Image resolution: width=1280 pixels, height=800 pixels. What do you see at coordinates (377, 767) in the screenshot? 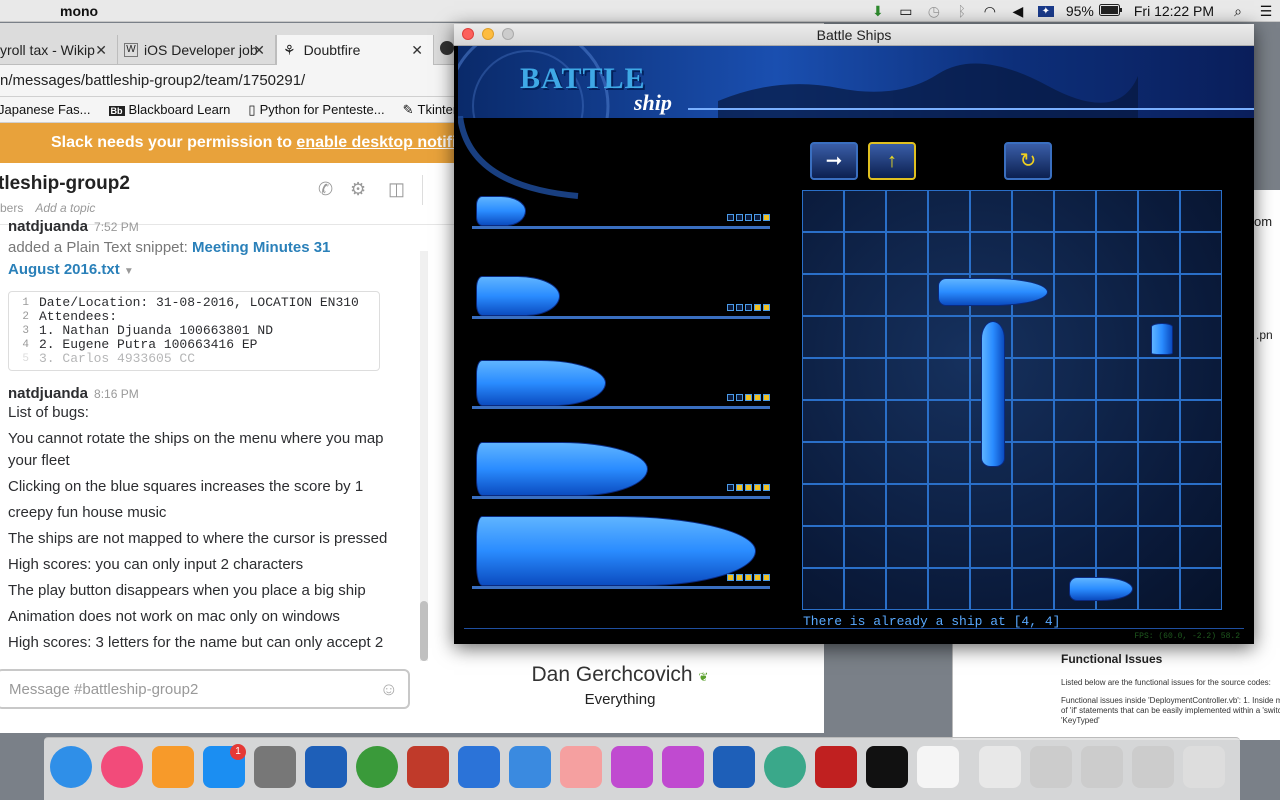
I see `chrome-icon` at bounding box center [377, 767].